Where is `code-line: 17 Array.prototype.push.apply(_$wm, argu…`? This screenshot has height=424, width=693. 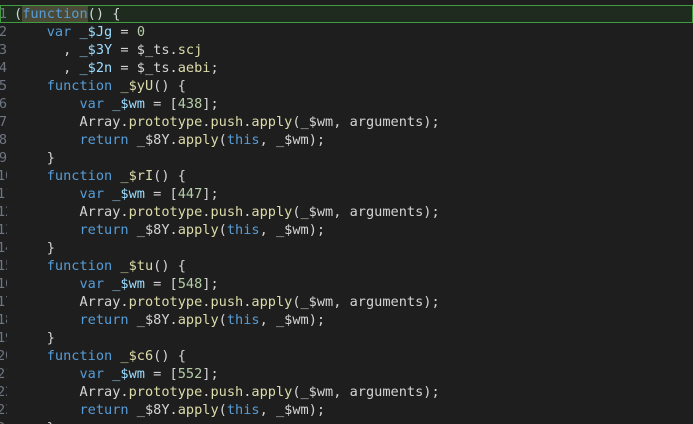
code-line: 17 Array.prototype.push.apply(_$wm, argu… is located at coordinates (346, 302).